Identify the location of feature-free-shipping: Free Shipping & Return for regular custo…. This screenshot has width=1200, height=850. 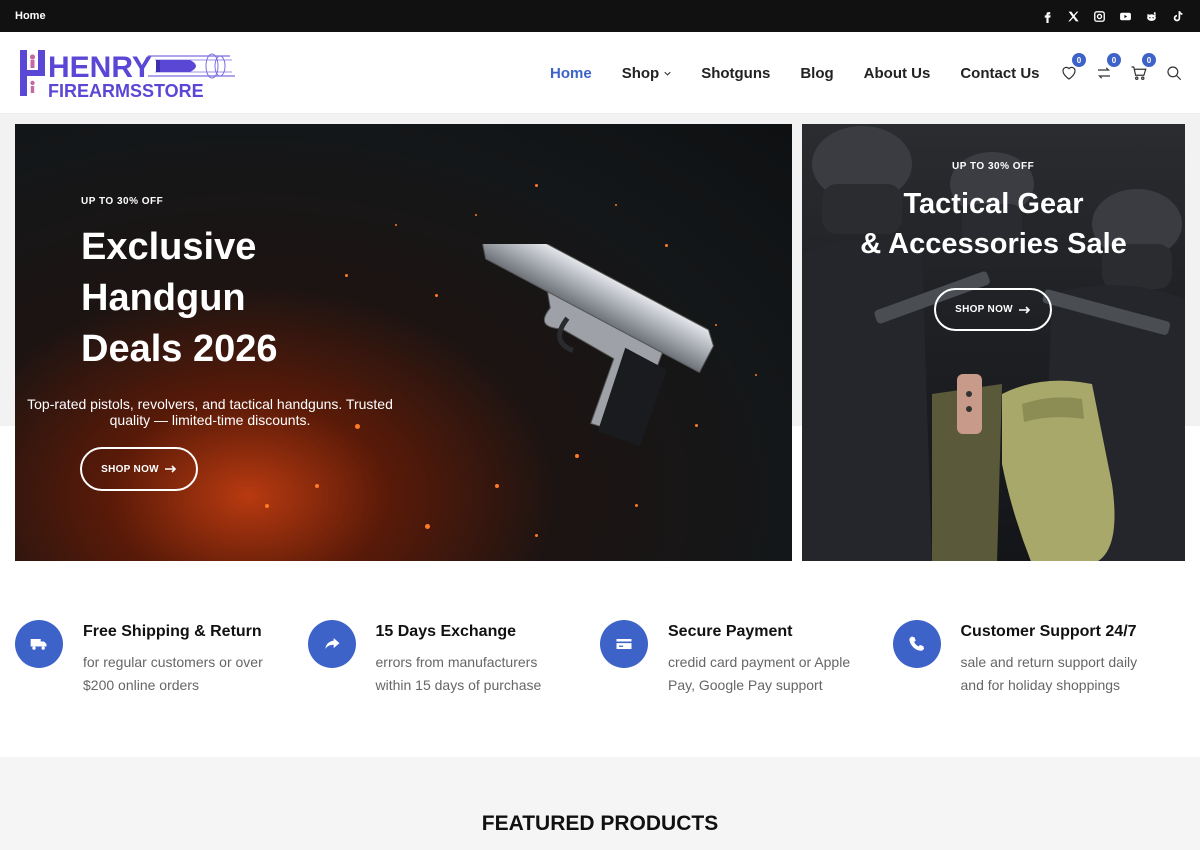
(161, 658).